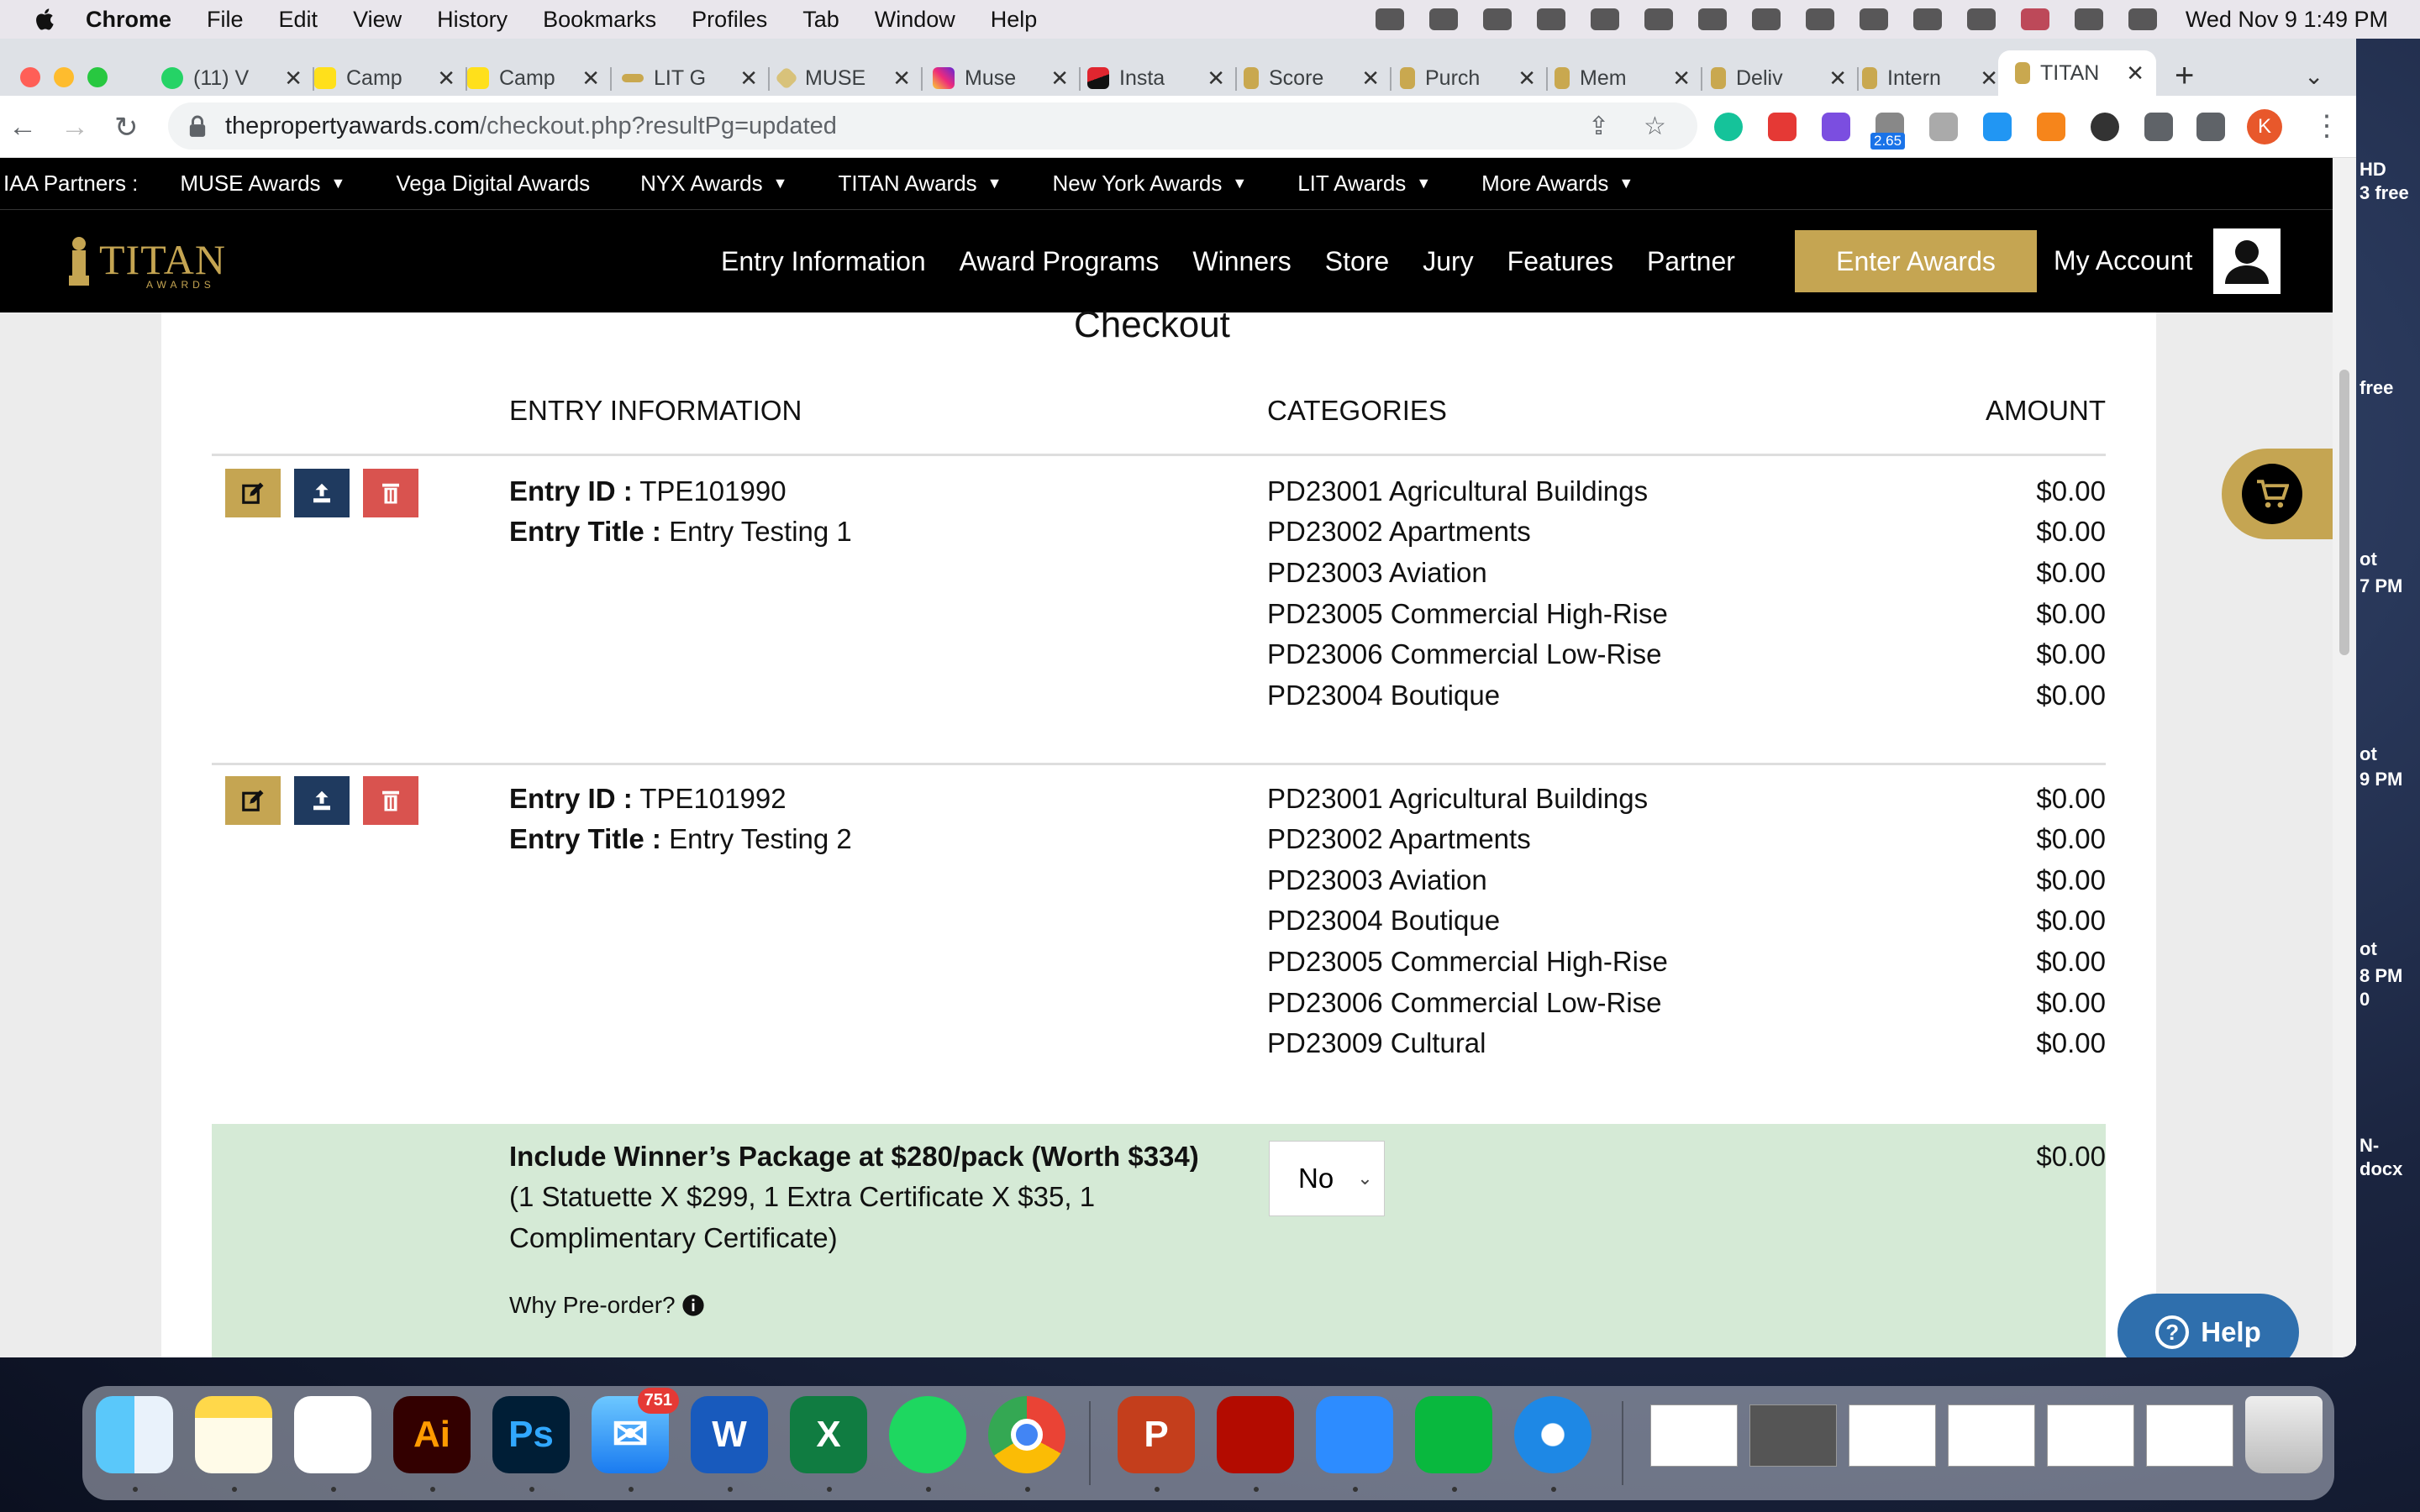 The width and height of the screenshot is (2420, 1512). What do you see at coordinates (1729, 127) in the screenshot?
I see `grammarly-extension-icon` at bounding box center [1729, 127].